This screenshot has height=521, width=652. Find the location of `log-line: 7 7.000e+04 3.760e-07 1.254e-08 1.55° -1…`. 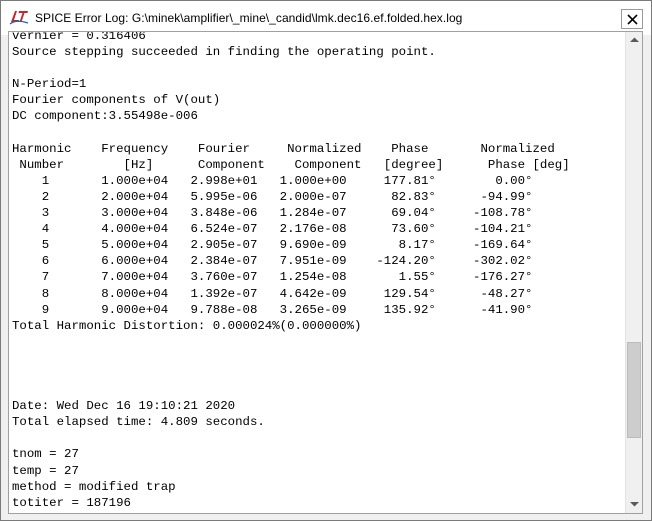

log-line: 7 7.000e+04 3.760e-07 1.254e-08 1.55° -1… is located at coordinates (272, 277).